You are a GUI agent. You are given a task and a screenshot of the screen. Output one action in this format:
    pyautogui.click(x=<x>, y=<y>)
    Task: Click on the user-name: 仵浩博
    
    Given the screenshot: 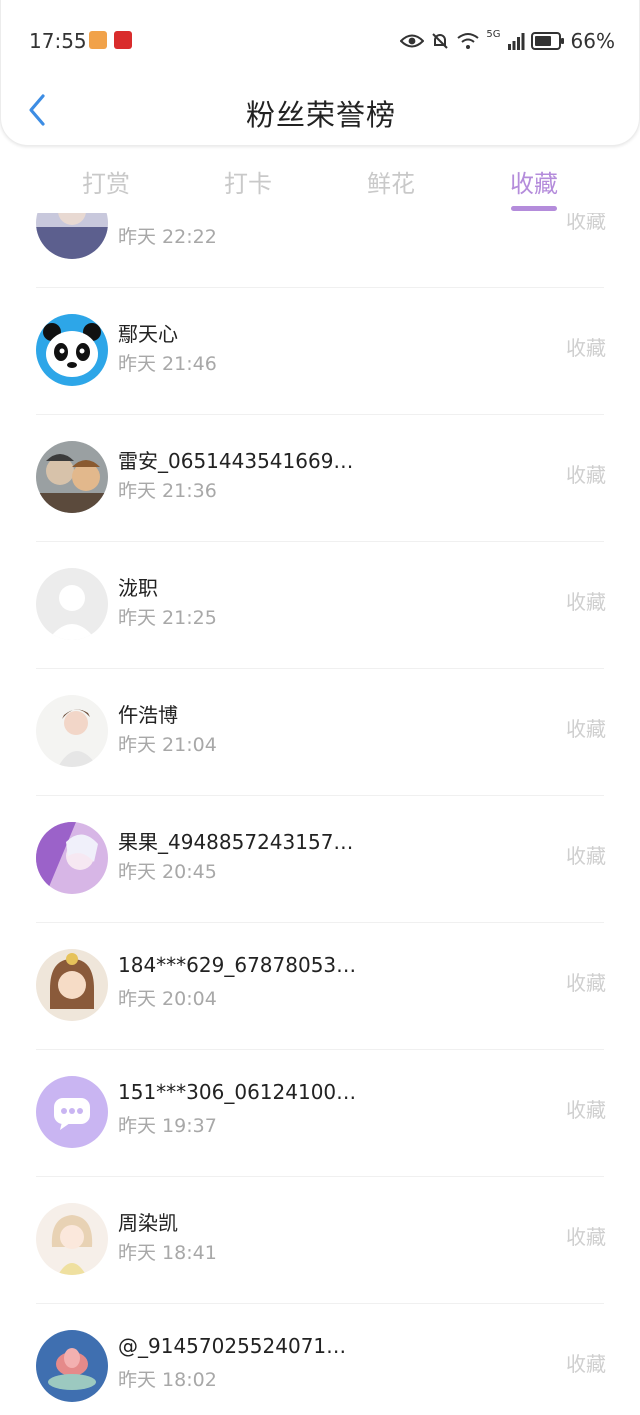 What is the action you would take?
    pyautogui.click(x=148, y=715)
    